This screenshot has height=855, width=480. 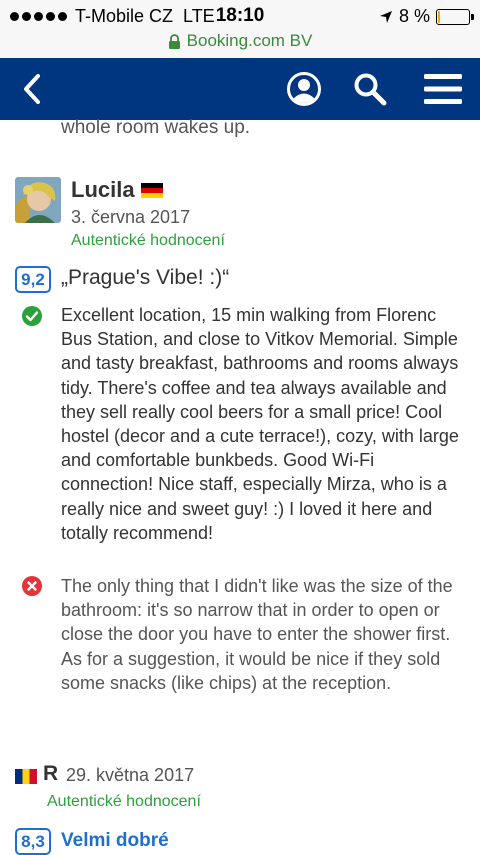 What do you see at coordinates (304, 89) in the screenshot?
I see `account-icon` at bounding box center [304, 89].